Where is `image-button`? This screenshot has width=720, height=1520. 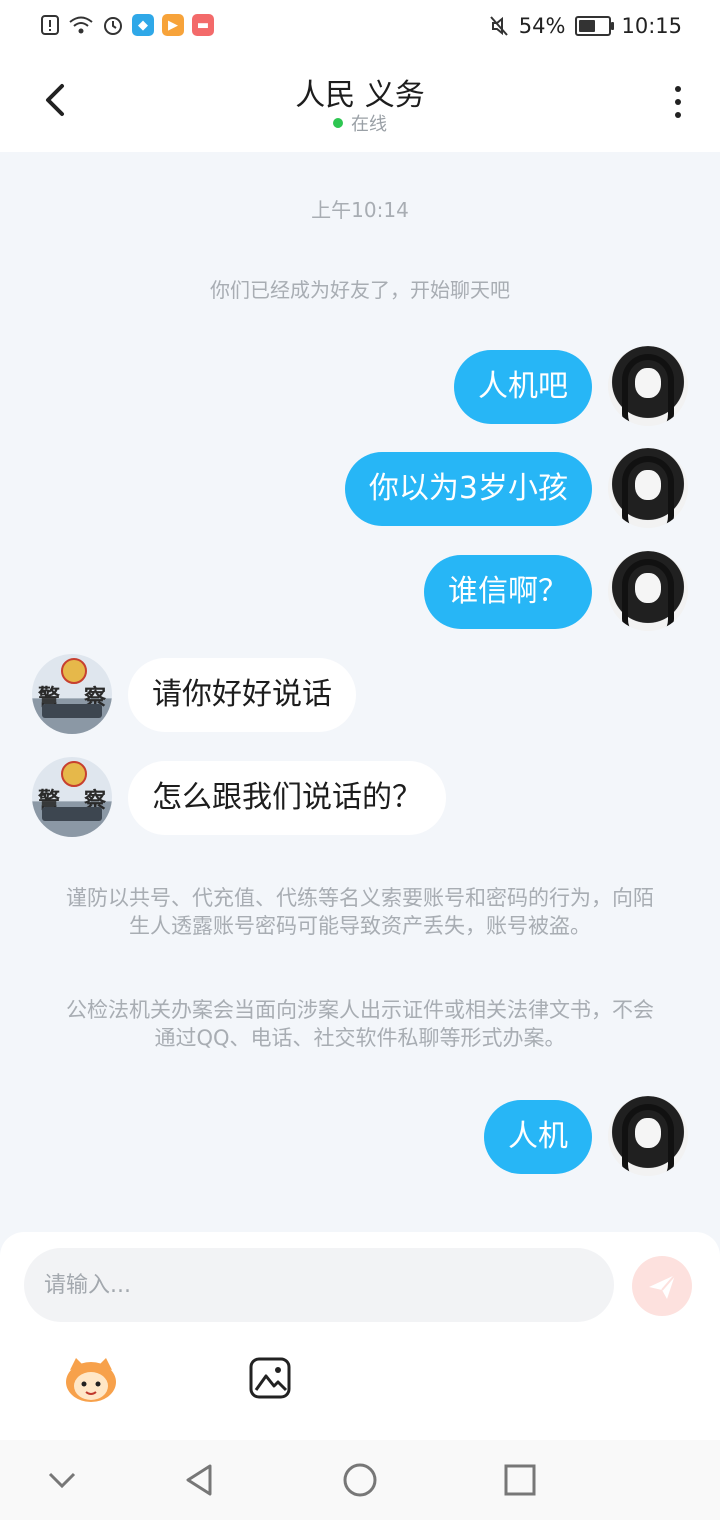 image-button is located at coordinates (270, 1378).